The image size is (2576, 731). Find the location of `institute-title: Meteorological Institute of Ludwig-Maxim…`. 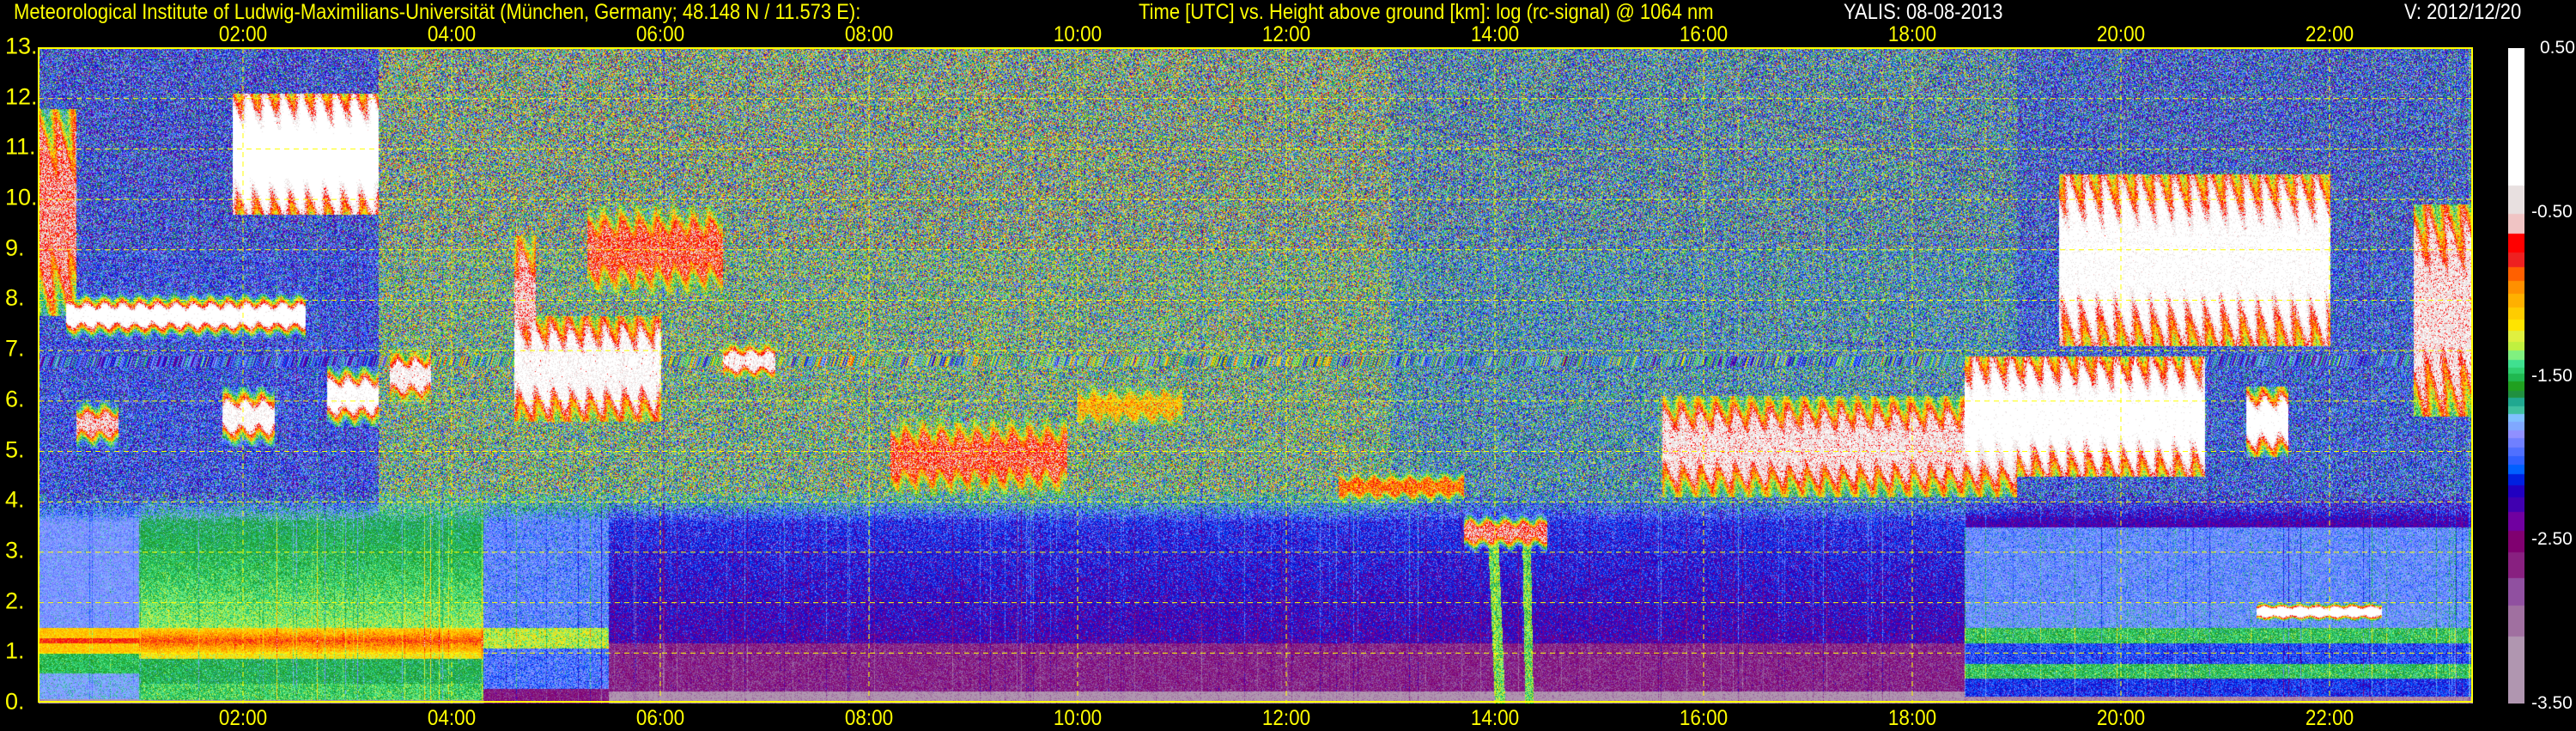

institute-title: Meteorological Institute of Ludwig-Maxim… is located at coordinates (438, 12).